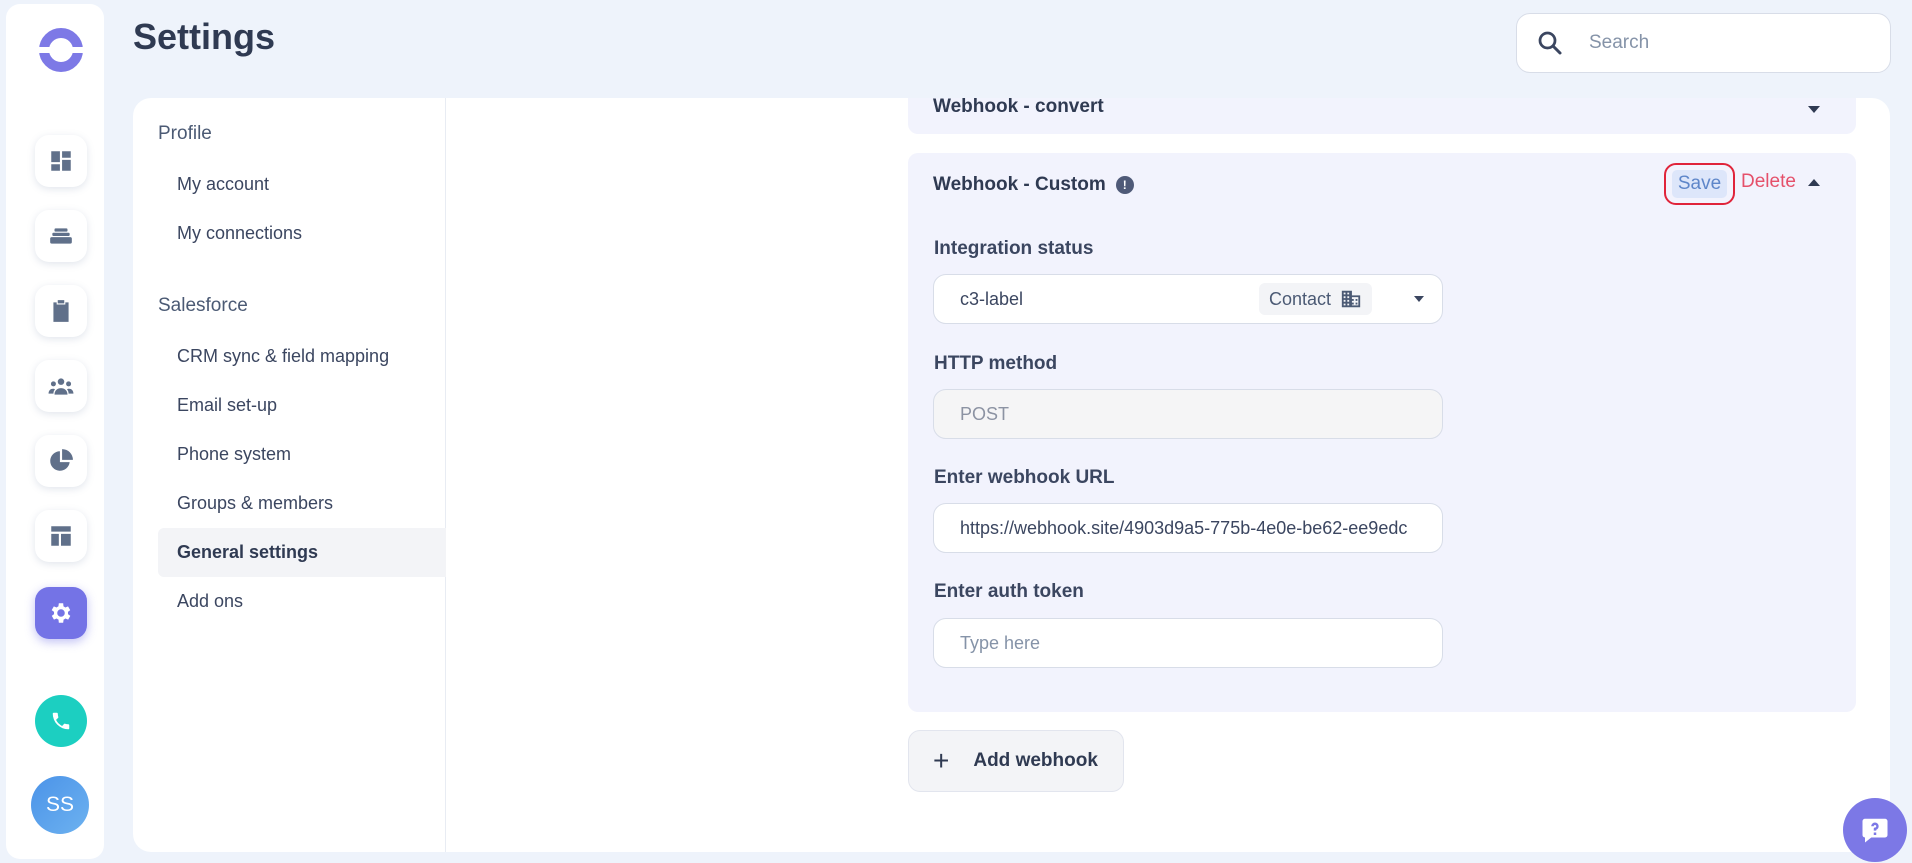 The height and width of the screenshot is (863, 1912). Describe the element at coordinates (1419, 299) in the screenshot. I see `dropdown-caret-icon` at that location.